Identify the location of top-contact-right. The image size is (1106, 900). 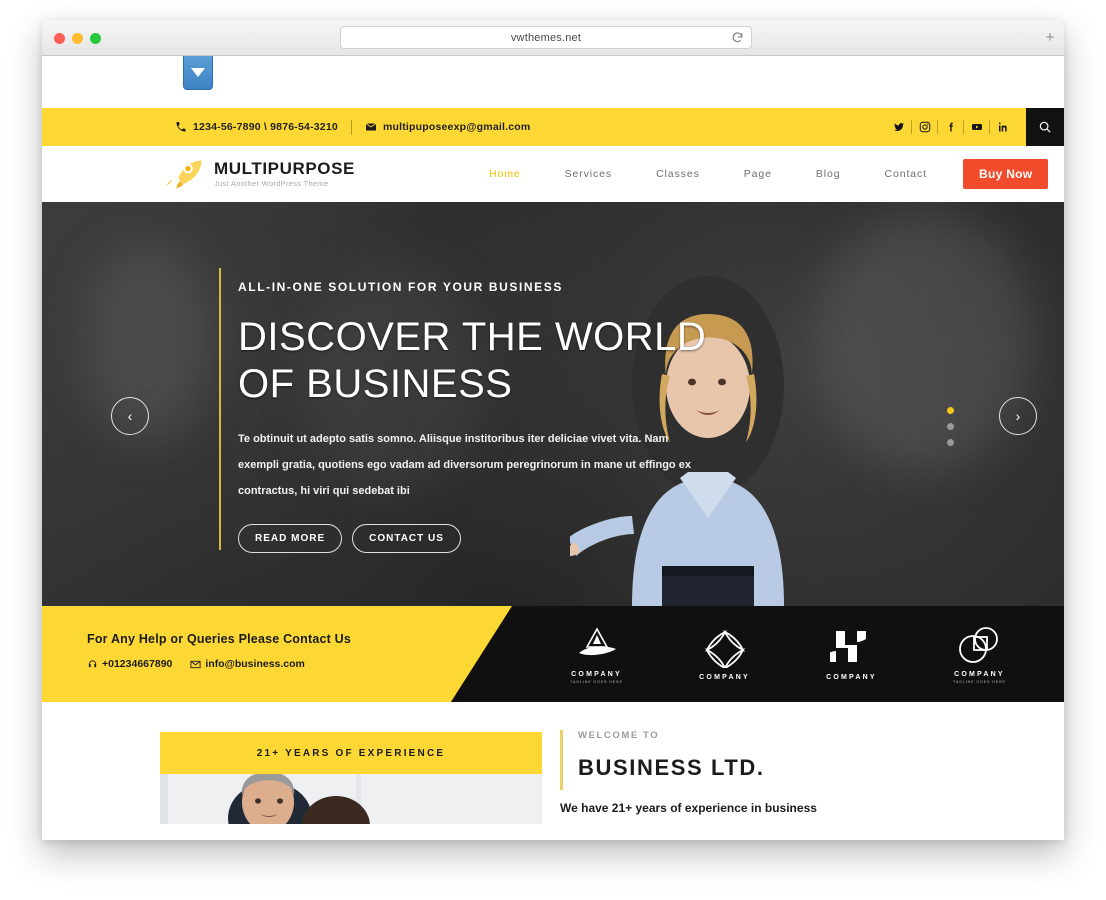
(975, 127).